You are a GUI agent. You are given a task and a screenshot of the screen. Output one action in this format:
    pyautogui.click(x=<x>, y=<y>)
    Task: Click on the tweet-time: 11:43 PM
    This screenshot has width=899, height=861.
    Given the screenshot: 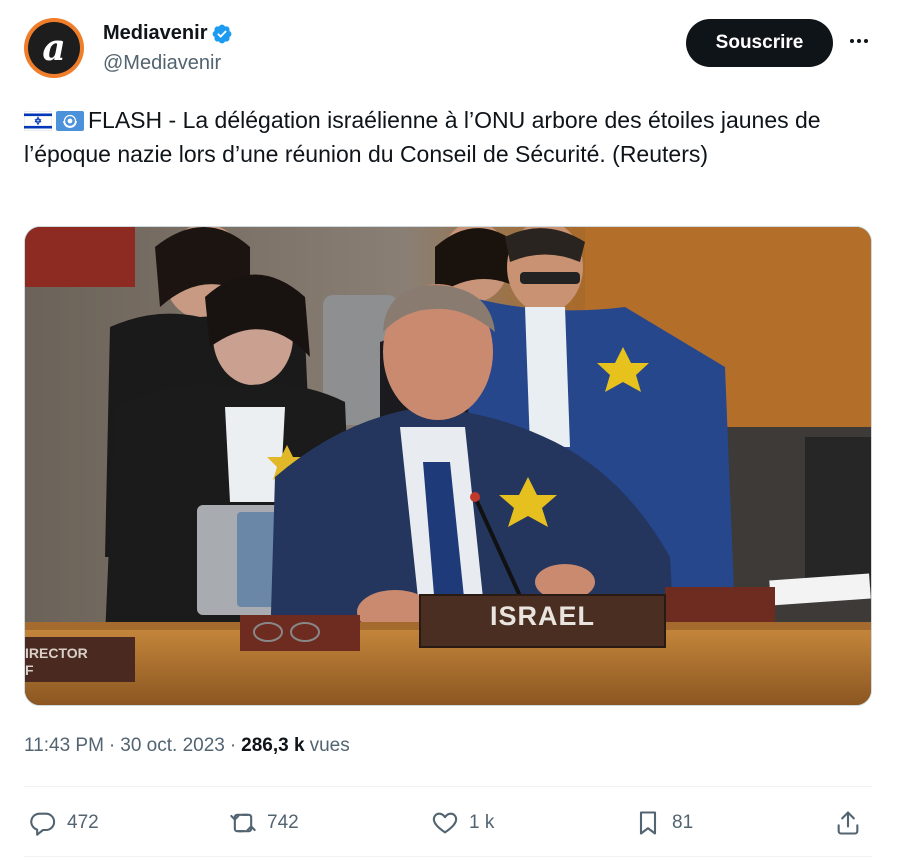 What is the action you would take?
    pyautogui.click(x=64, y=746)
    